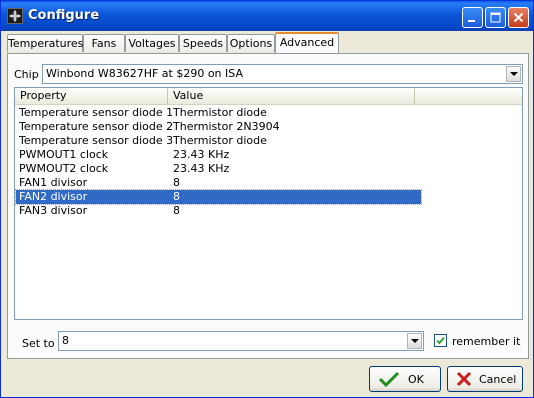 This screenshot has width=534, height=398. What do you see at coordinates (498, 379) in the screenshot?
I see `cancel-label: Cancel` at bounding box center [498, 379].